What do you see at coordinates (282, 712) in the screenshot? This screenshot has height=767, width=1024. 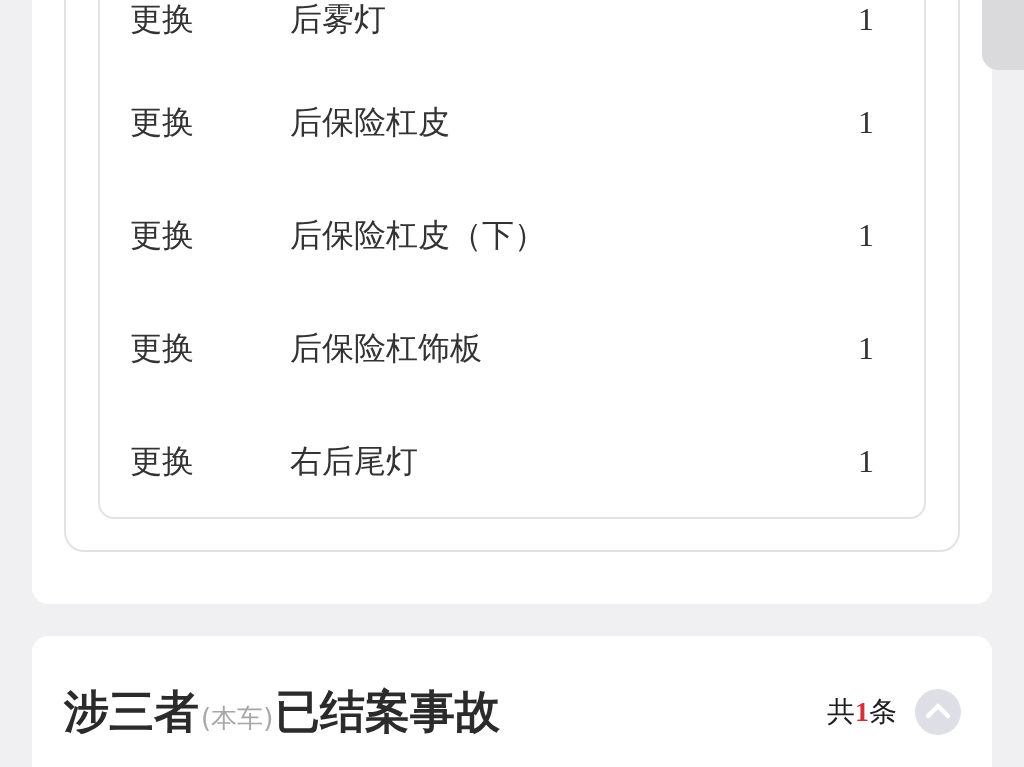 I see `section-title: 涉三者(本车)已结案事故` at bounding box center [282, 712].